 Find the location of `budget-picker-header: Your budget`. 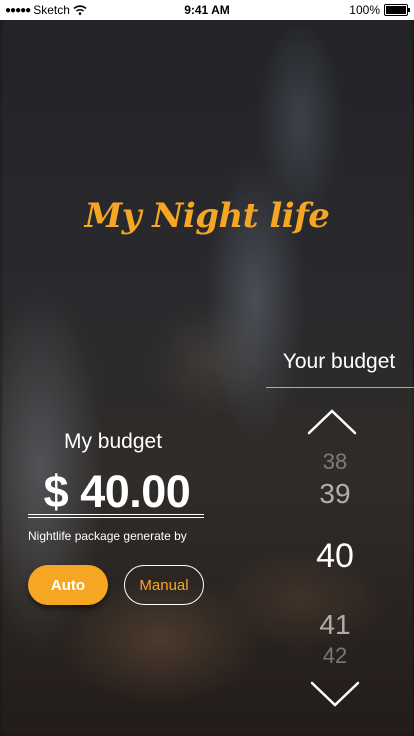

budget-picker-header: Your budget is located at coordinates (339, 361).